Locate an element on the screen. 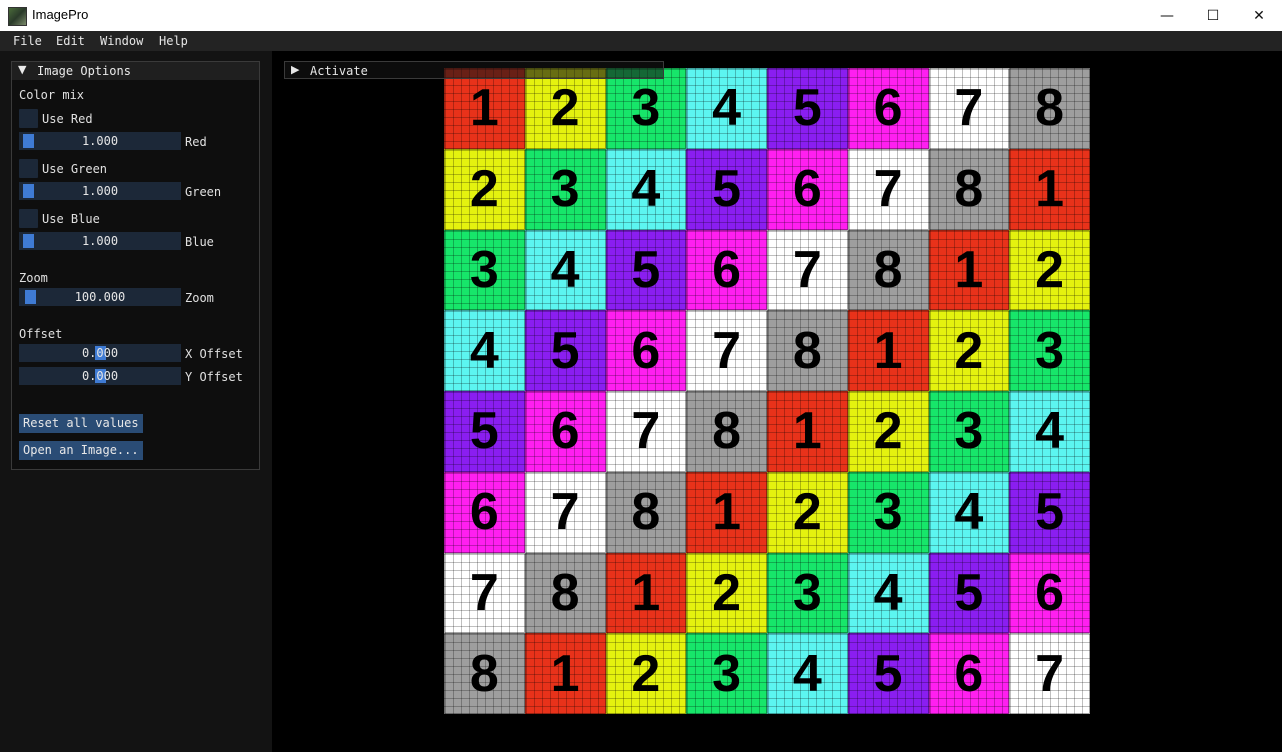 The image size is (1282, 752). menu-edit: Edit is located at coordinates (70, 41).